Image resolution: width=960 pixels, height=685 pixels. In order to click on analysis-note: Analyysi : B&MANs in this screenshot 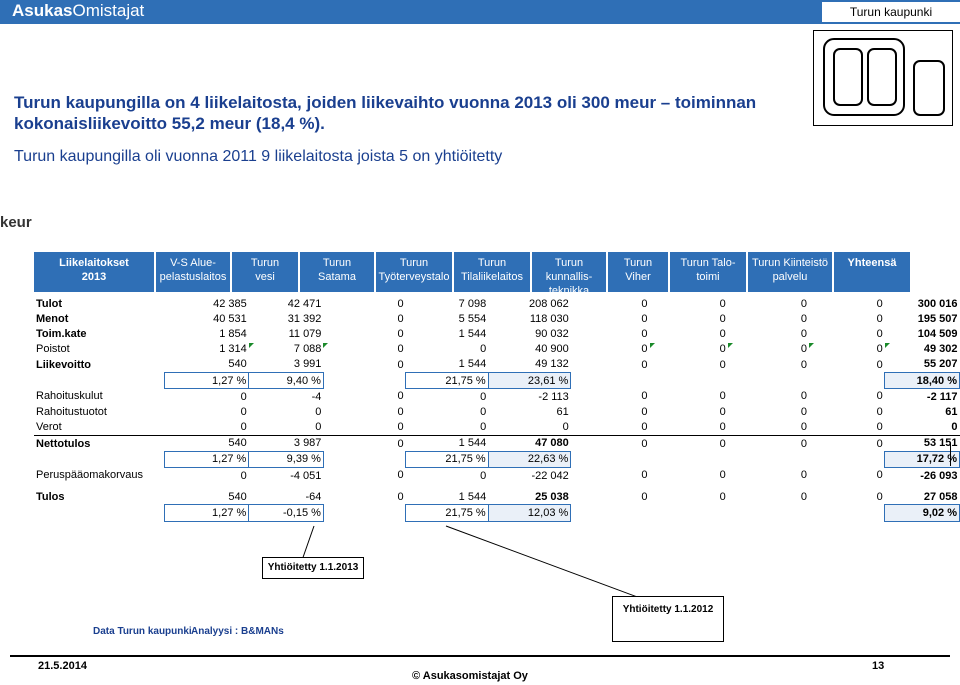, I will do `click(237, 631)`.